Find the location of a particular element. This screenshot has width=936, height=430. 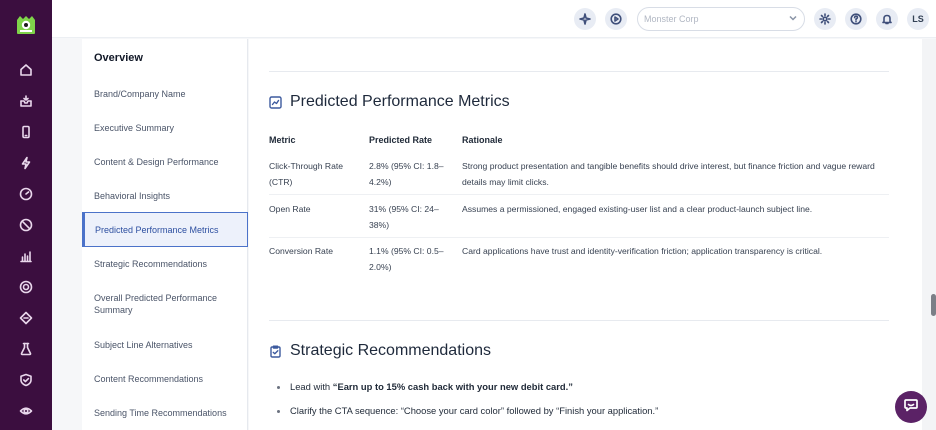

metric-conversion-rate: Conversion Rate is located at coordinates (301, 251).